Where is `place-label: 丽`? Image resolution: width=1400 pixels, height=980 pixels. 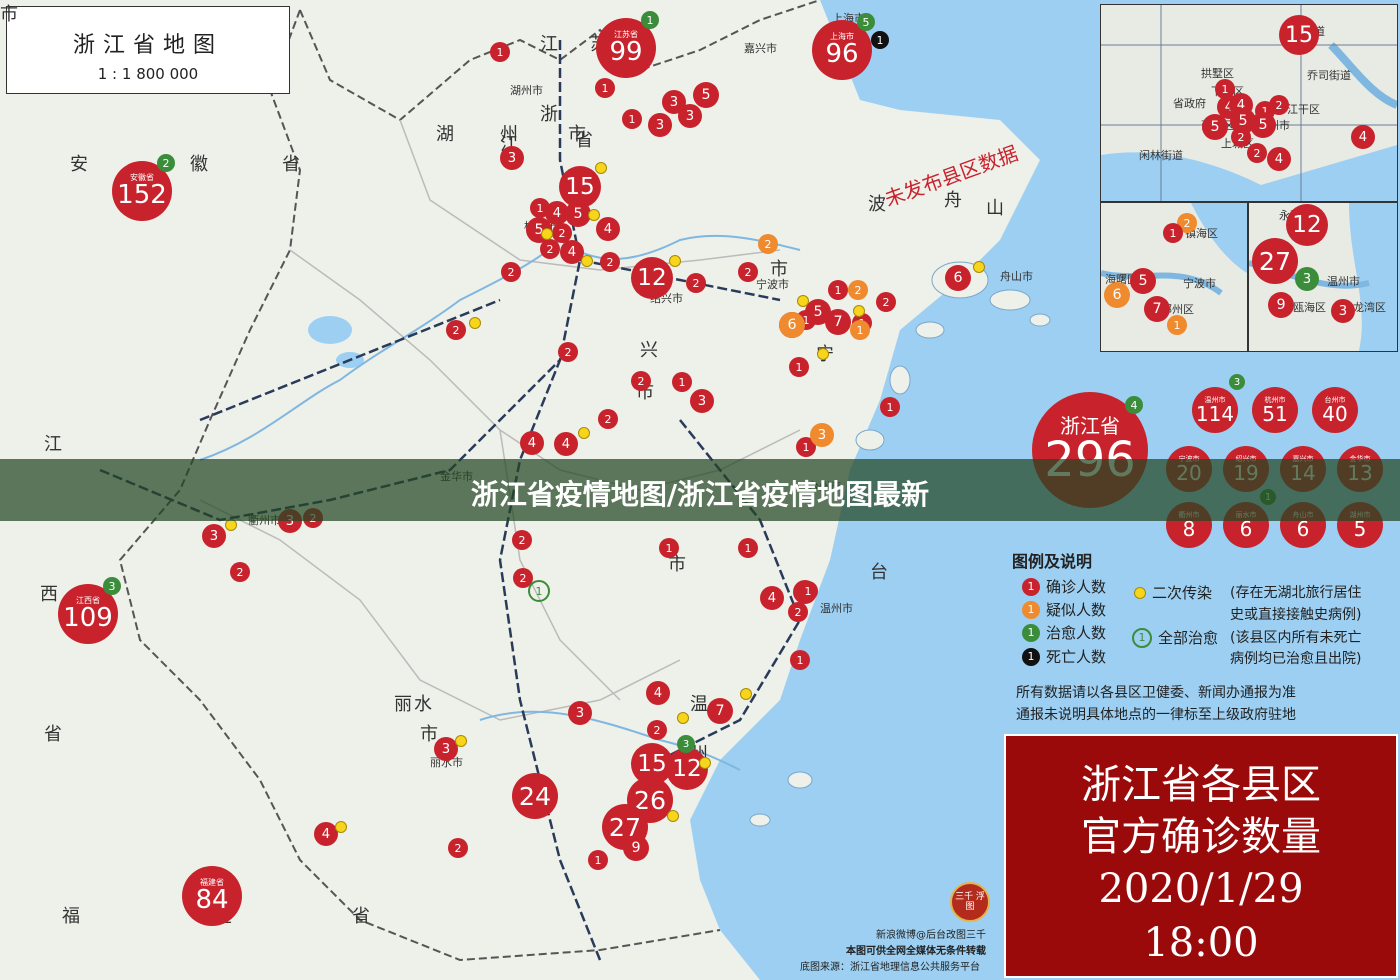 place-label: 丽 is located at coordinates (405, 704).